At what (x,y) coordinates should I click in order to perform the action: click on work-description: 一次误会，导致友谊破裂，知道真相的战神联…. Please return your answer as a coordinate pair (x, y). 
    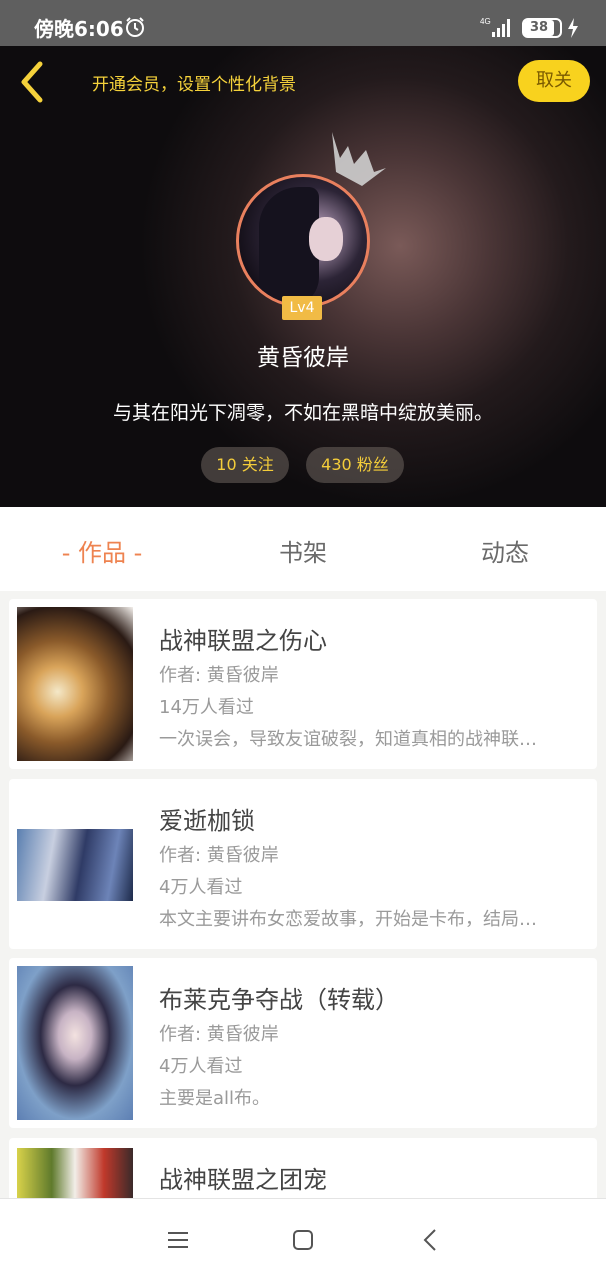
    Looking at the image, I should click on (348, 739).